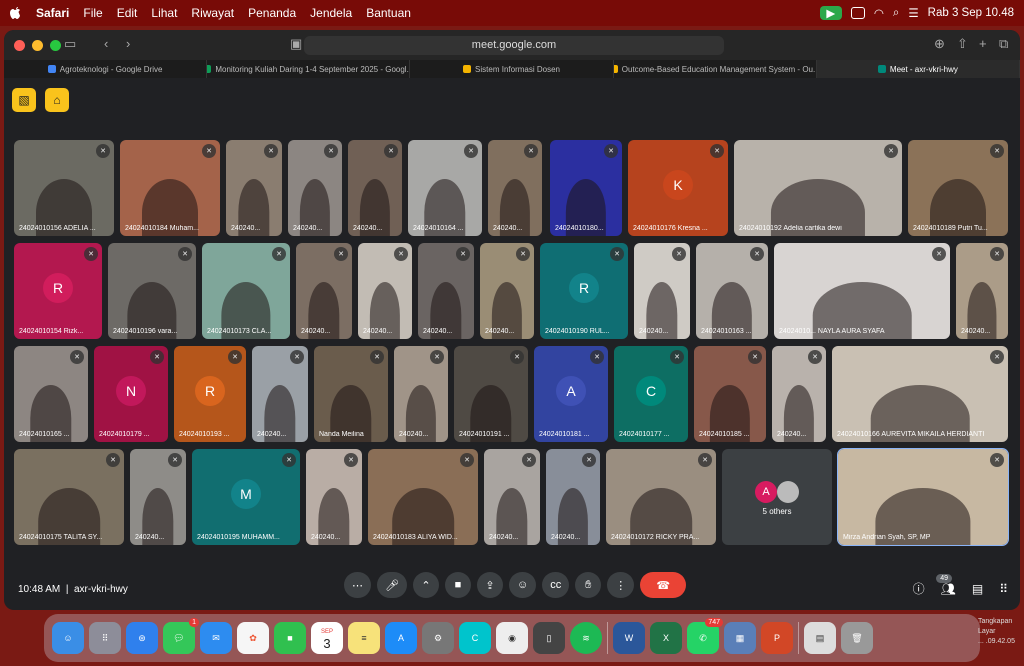 The width and height of the screenshot is (1024, 666). Describe the element at coordinates (19, 45) in the screenshot. I see `close-window-button` at that location.